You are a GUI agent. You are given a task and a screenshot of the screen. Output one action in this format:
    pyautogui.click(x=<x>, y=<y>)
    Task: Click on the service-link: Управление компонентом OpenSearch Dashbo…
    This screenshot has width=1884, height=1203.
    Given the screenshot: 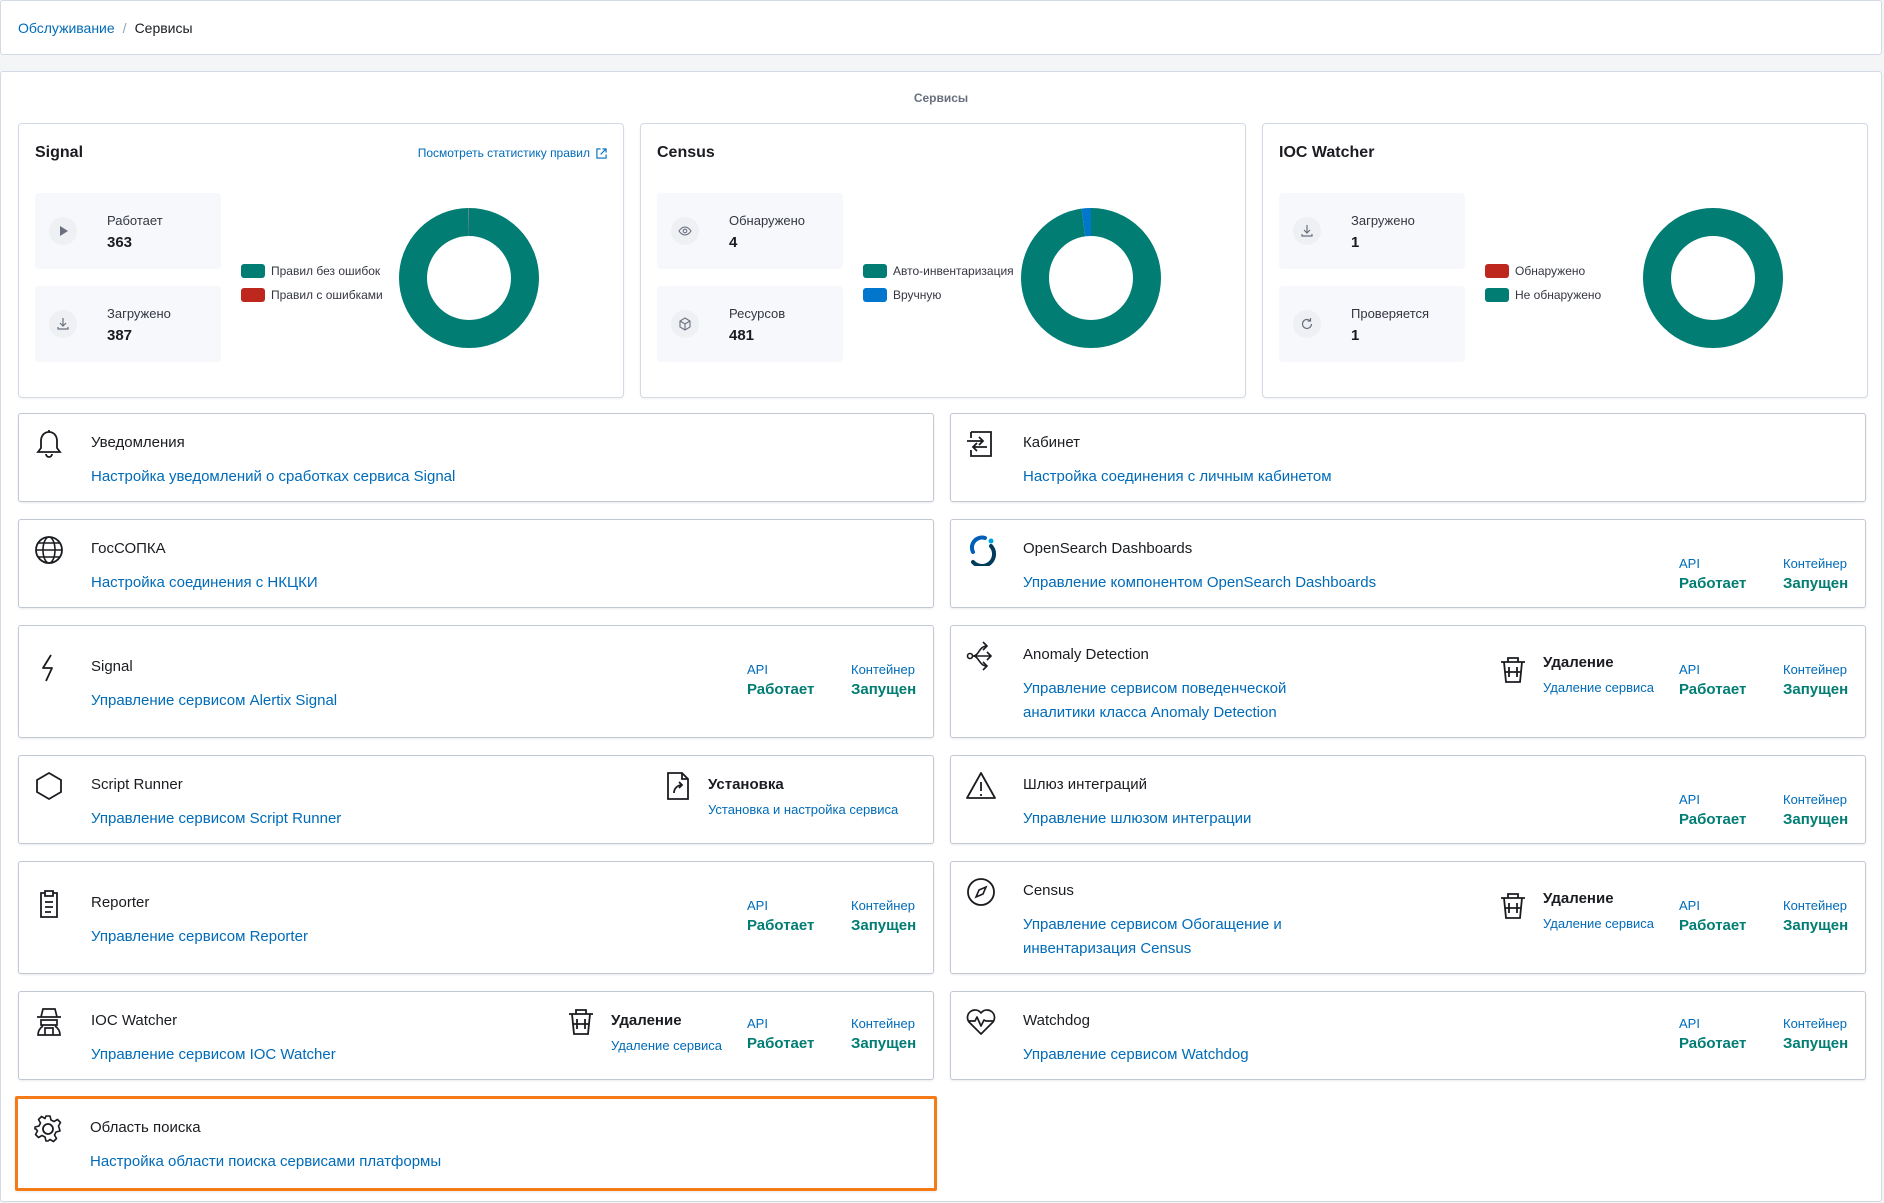 What is the action you would take?
    pyautogui.click(x=1199, y=583)
    